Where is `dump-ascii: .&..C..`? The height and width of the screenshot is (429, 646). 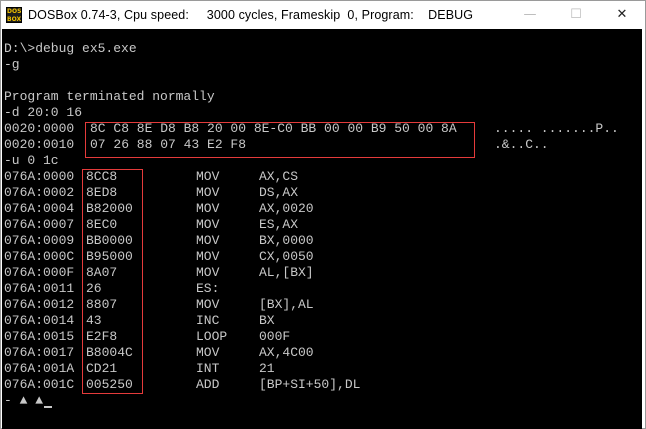 dump-ascii: .&..C.. is located at coordinates (521, 144).